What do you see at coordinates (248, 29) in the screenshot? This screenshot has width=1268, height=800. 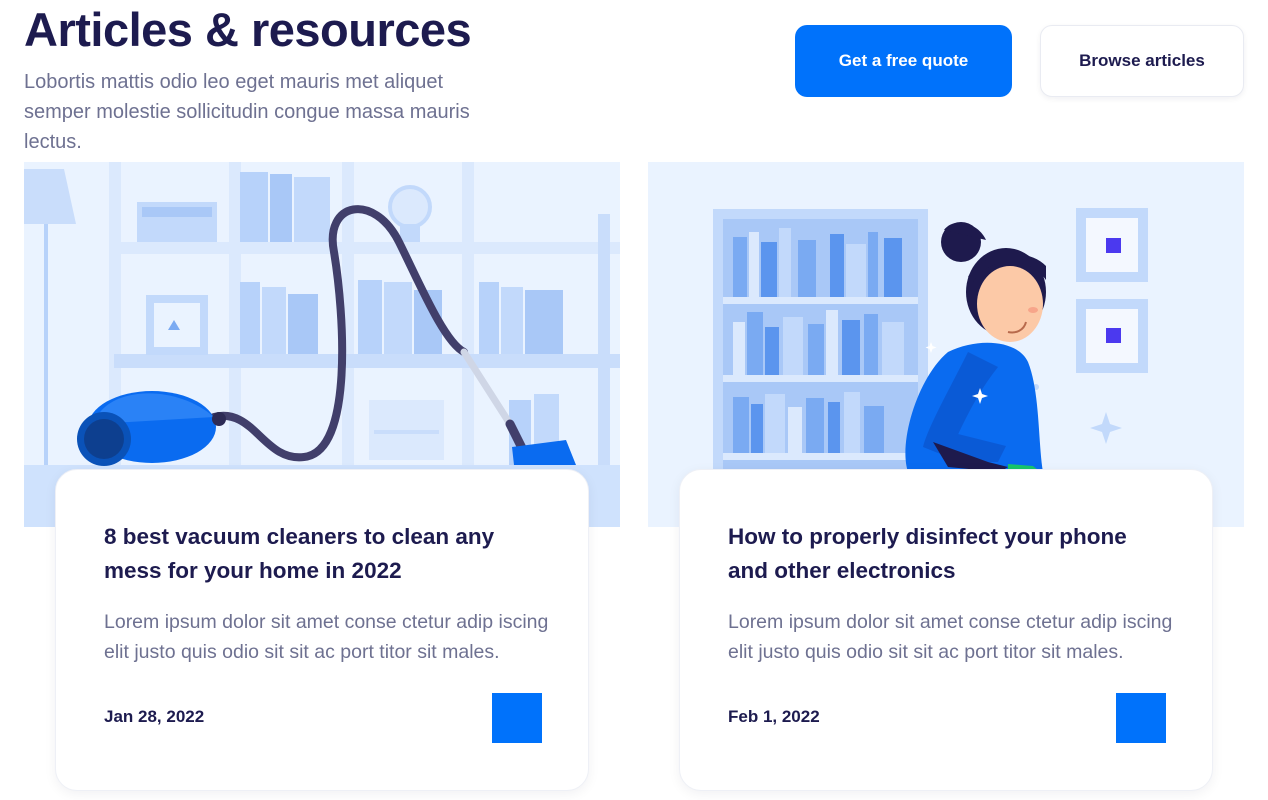 I see `page-title: Articles & resources` at bounding box center [248, 29].